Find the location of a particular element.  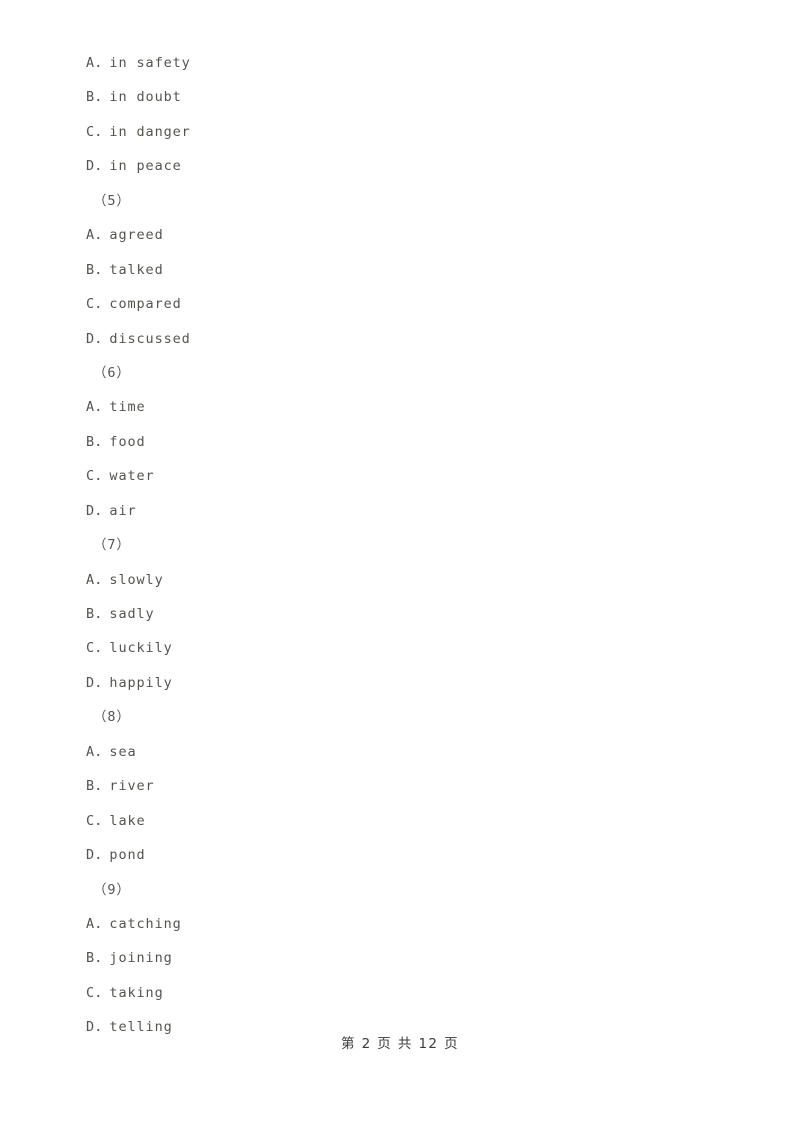

answer-option: B．sadly is located at coordinates (120, 614).